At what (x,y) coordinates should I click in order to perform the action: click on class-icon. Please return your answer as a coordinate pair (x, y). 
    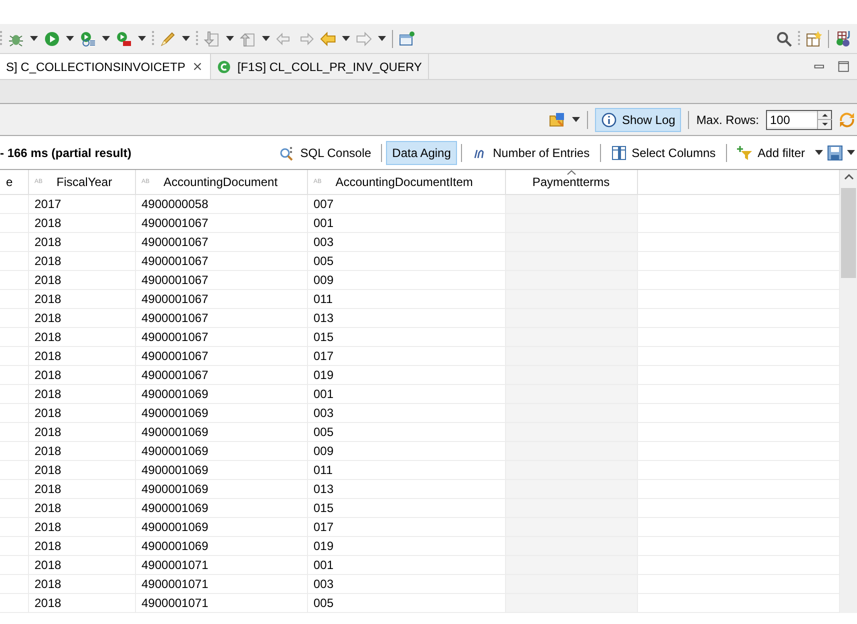
    Looking at the image, I should click on (224, 67).